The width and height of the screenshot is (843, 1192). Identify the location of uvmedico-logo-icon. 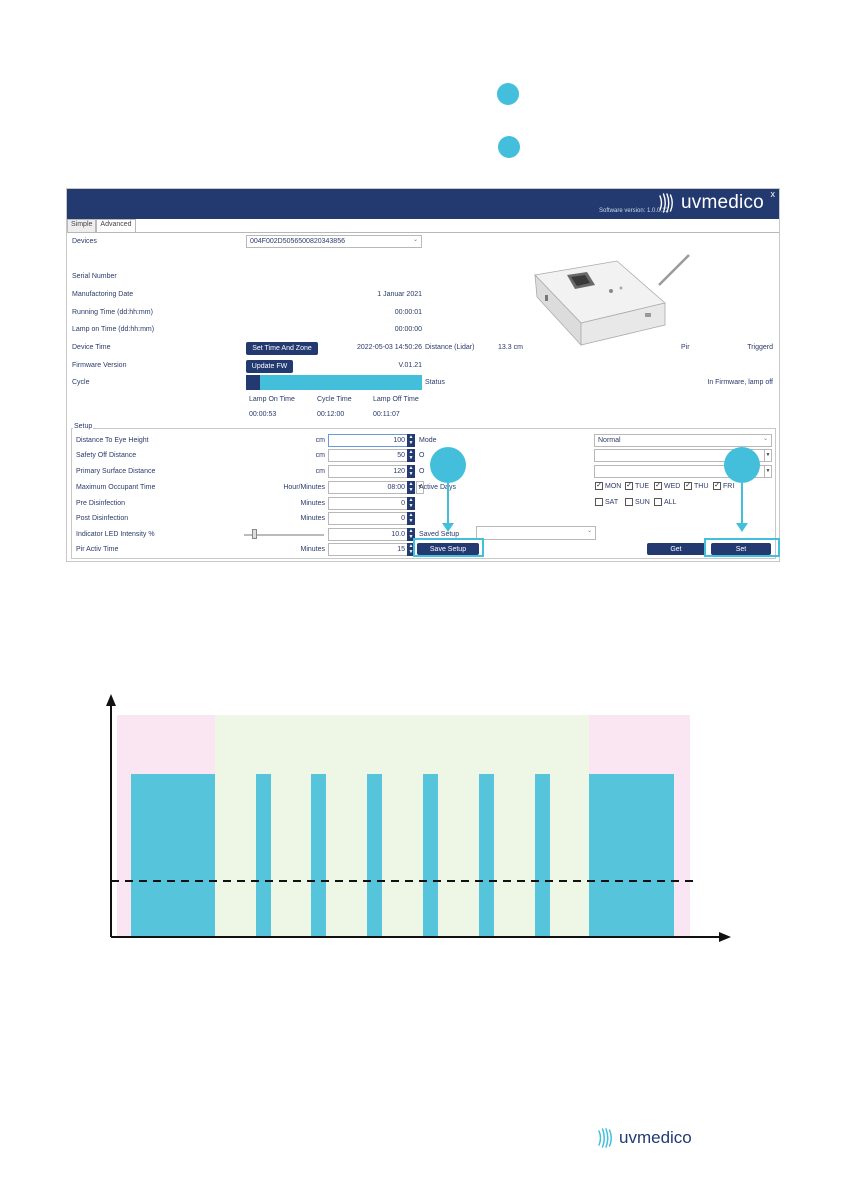
(605, 1138).